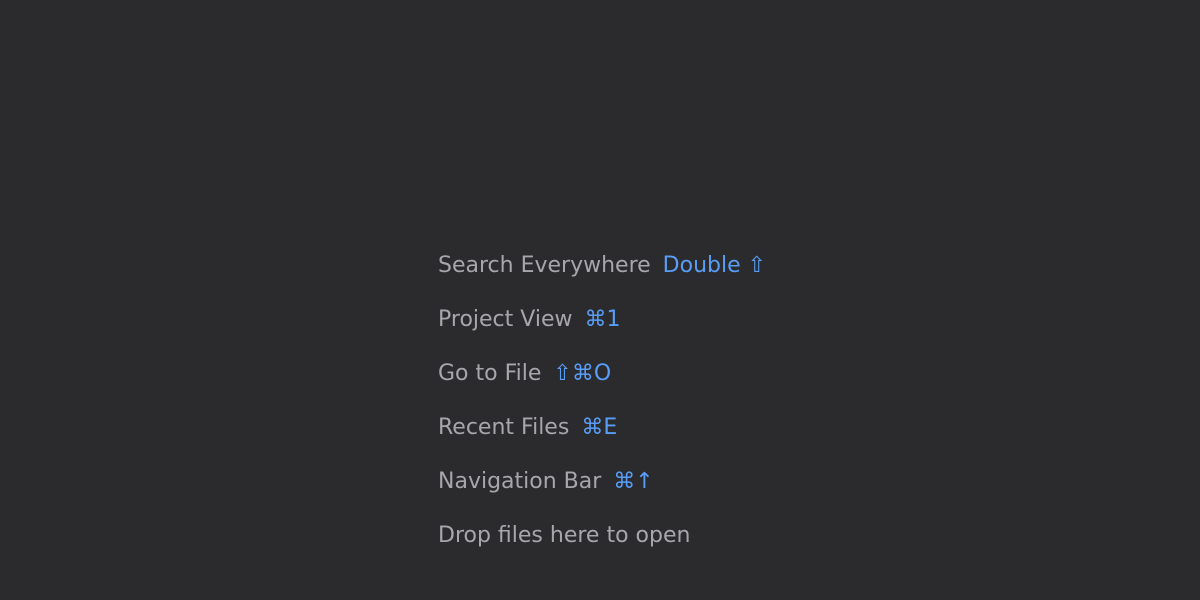 This screenshot has height=600, width=1200. I want to click on drop-files-text: Drop files here to open, so click(564, 535).